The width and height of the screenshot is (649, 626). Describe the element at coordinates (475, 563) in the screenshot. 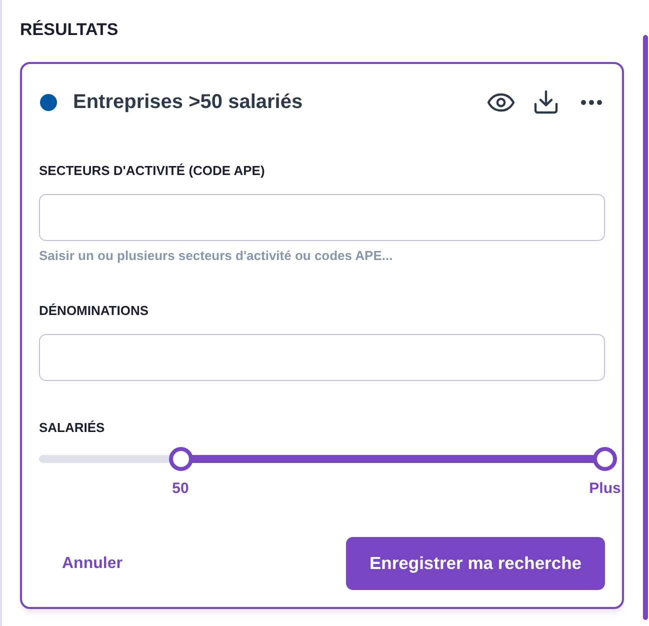

I see `save-search-button: Enregistrer ma recherche` at that location.